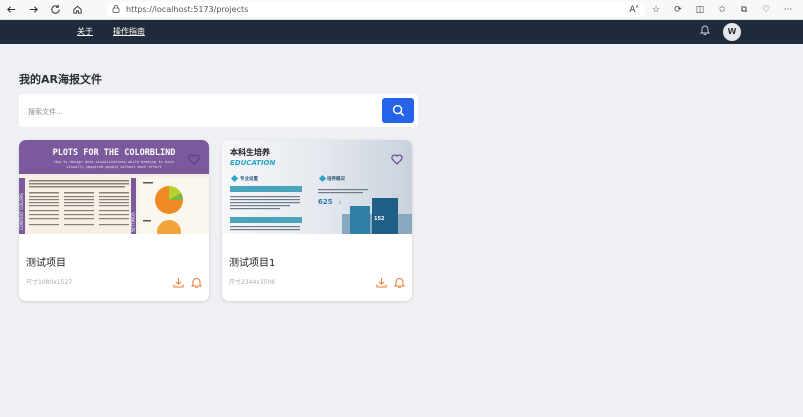  I want to click on project-size: 尺寸1080x1527, so click(49, 282).